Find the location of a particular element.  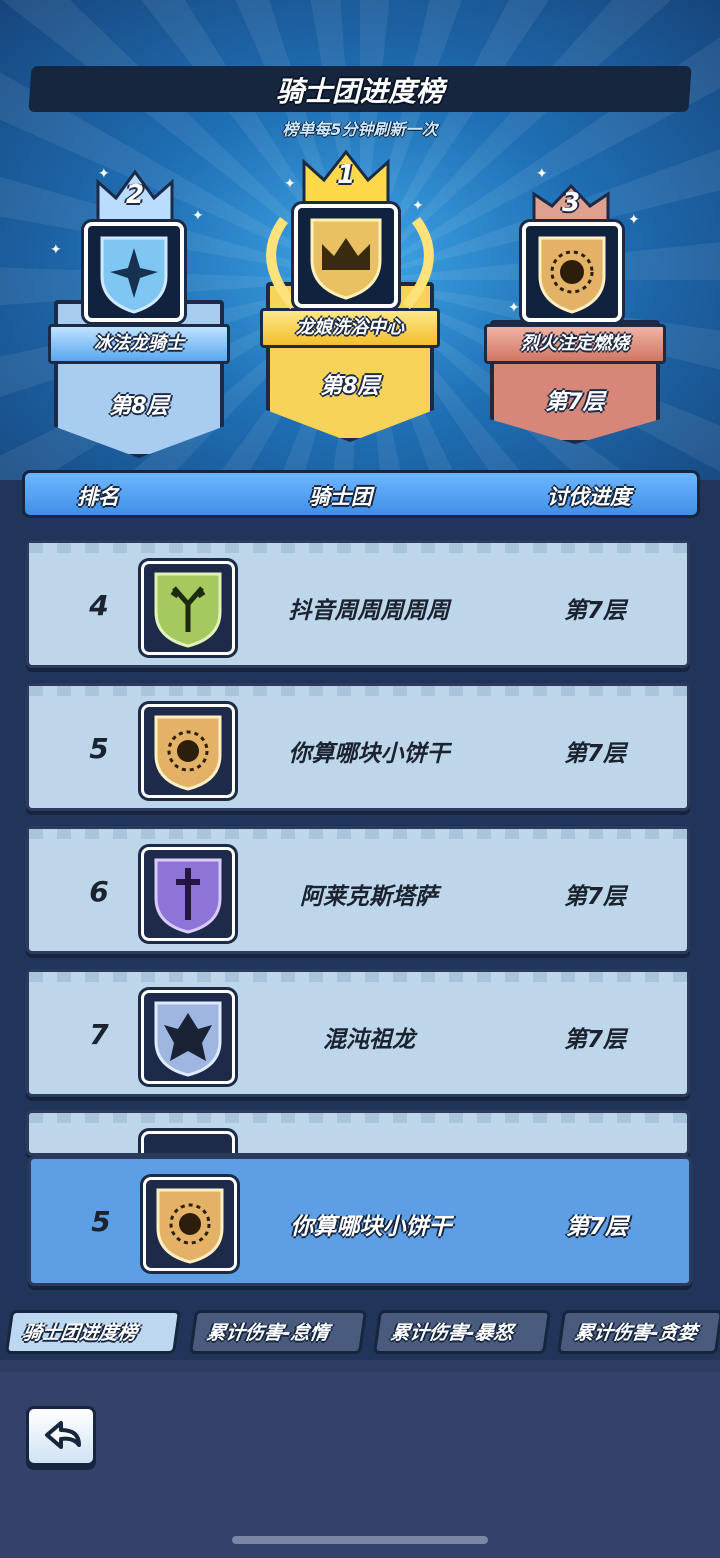

back-arrow-icon is located at coordinates (63, 1435).